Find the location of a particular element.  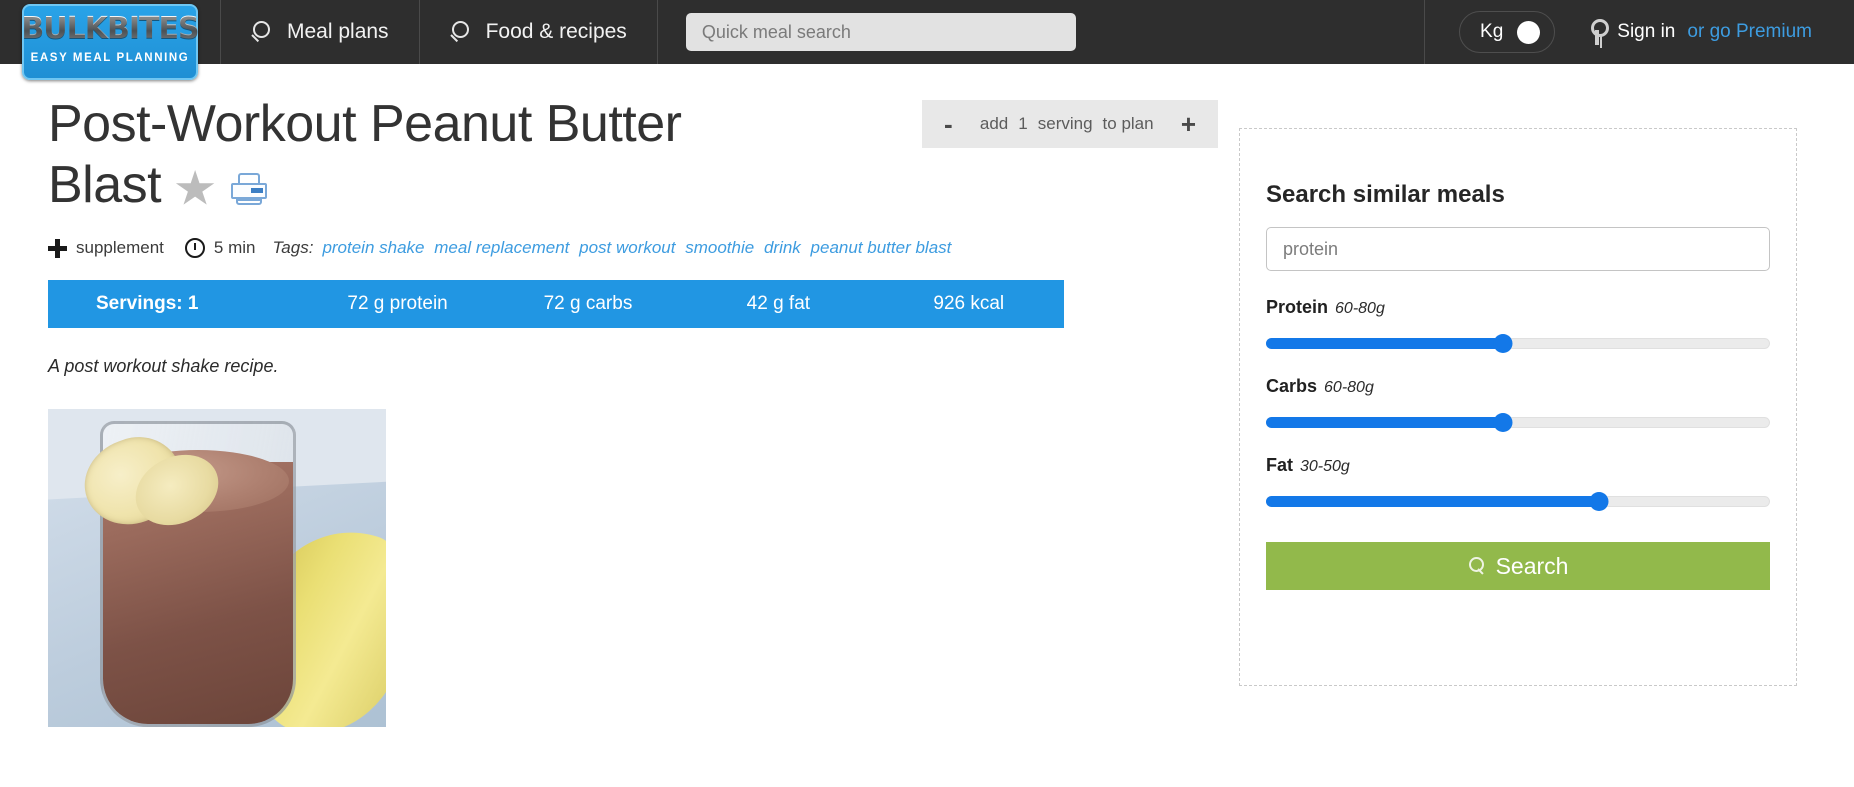

slider-protein-label: Protein is located at coordinates (1297, 307).